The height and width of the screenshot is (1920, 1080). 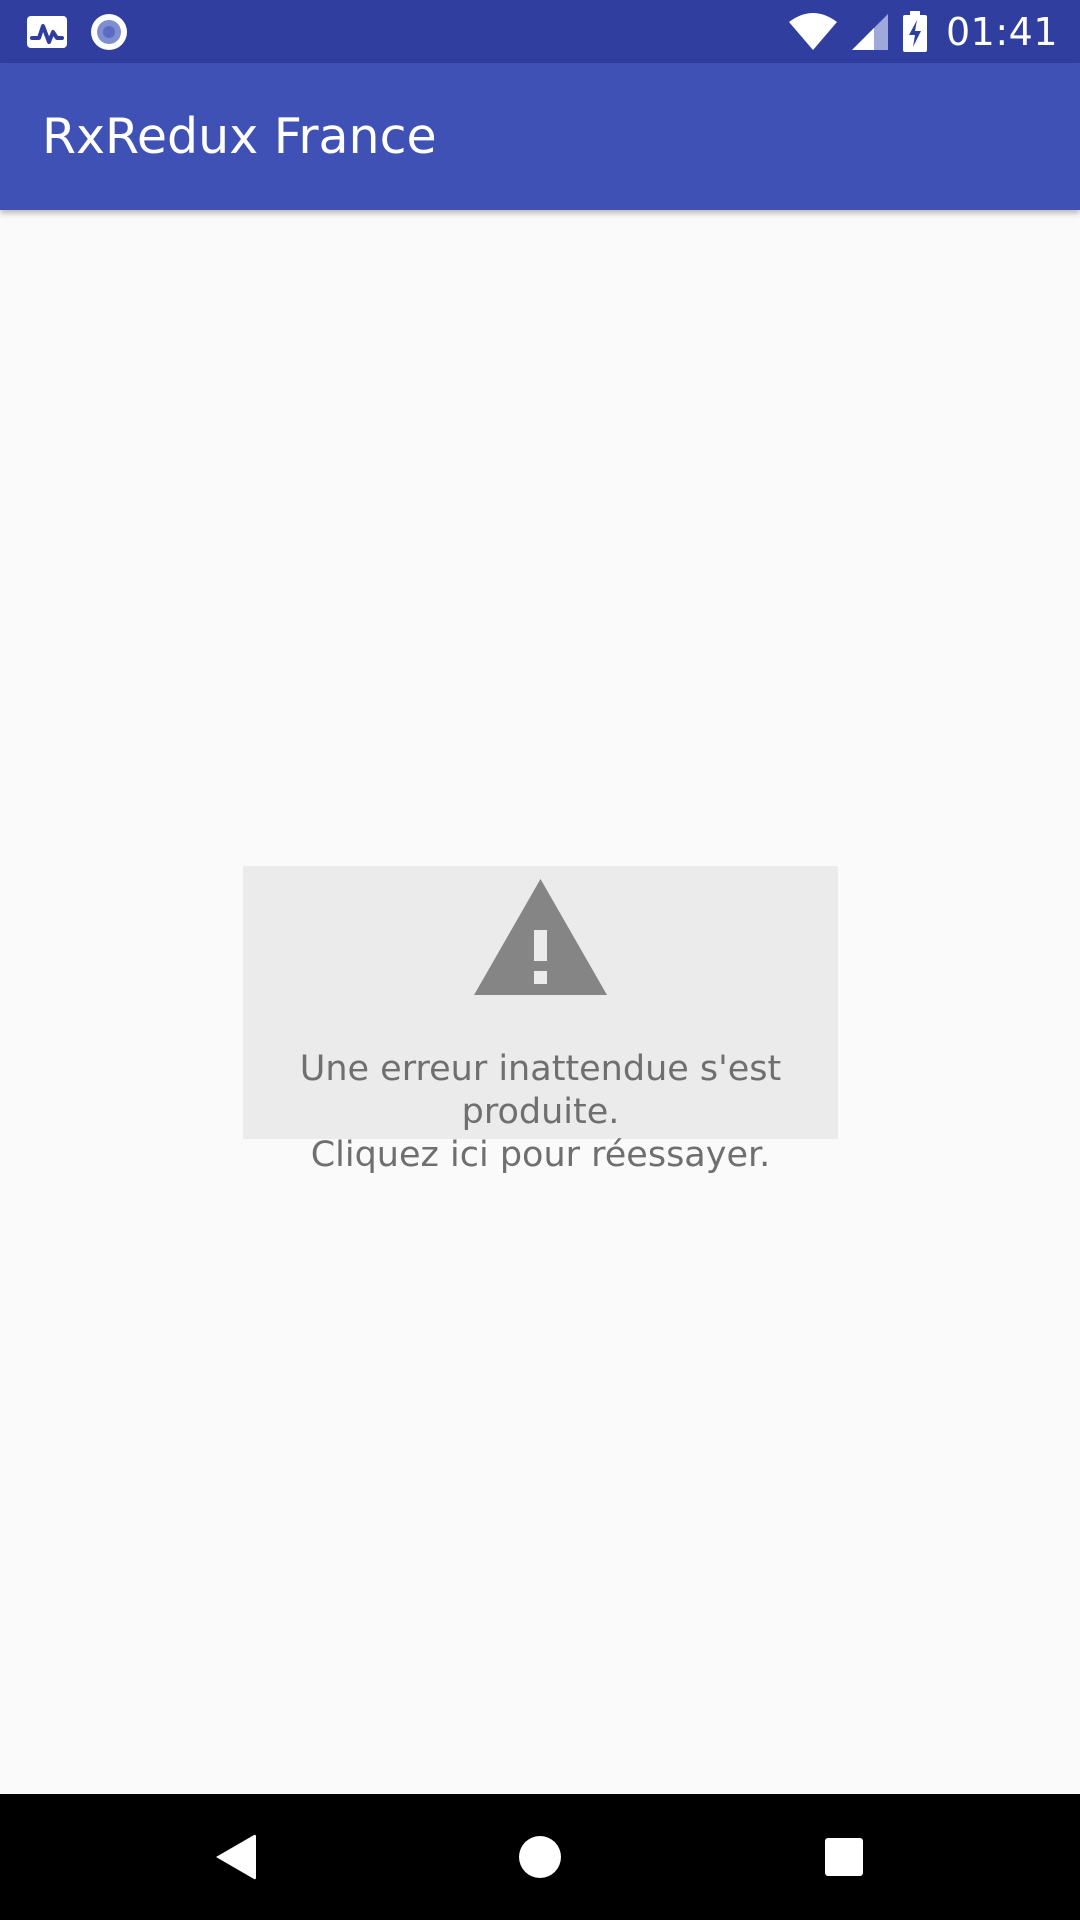 What do you see at coordinates (540, 31) in the screenshot?
I see `status-bar: 01:41` at bounding box center [540, 31].